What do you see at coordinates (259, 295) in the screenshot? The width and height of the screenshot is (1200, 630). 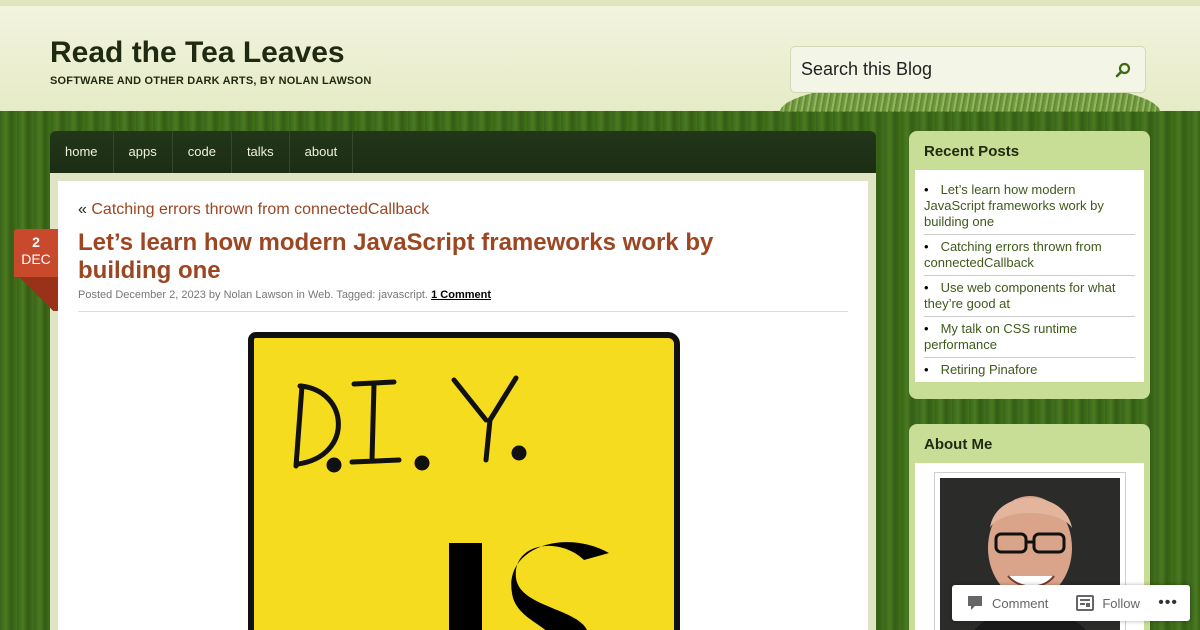 I see `meta-author: Nolan Lawson` at bounding box center [259, 295].